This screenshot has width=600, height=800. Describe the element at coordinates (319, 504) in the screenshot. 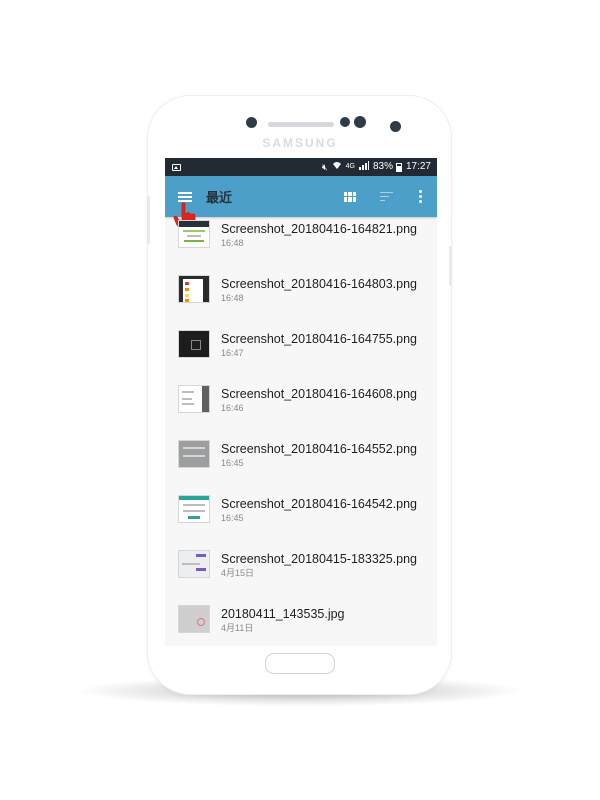

I see `file-name: Screenshot_20180416-164542.png` at that location.